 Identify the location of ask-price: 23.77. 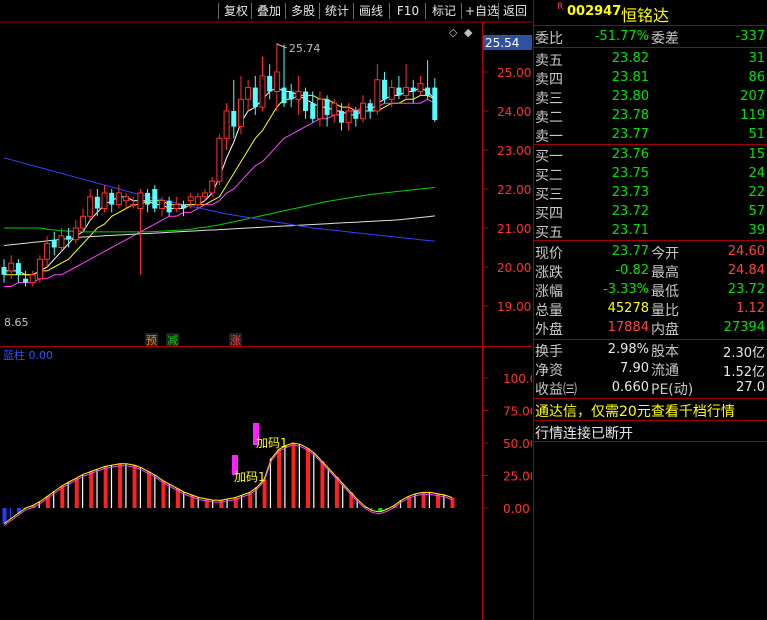
(621, 134).